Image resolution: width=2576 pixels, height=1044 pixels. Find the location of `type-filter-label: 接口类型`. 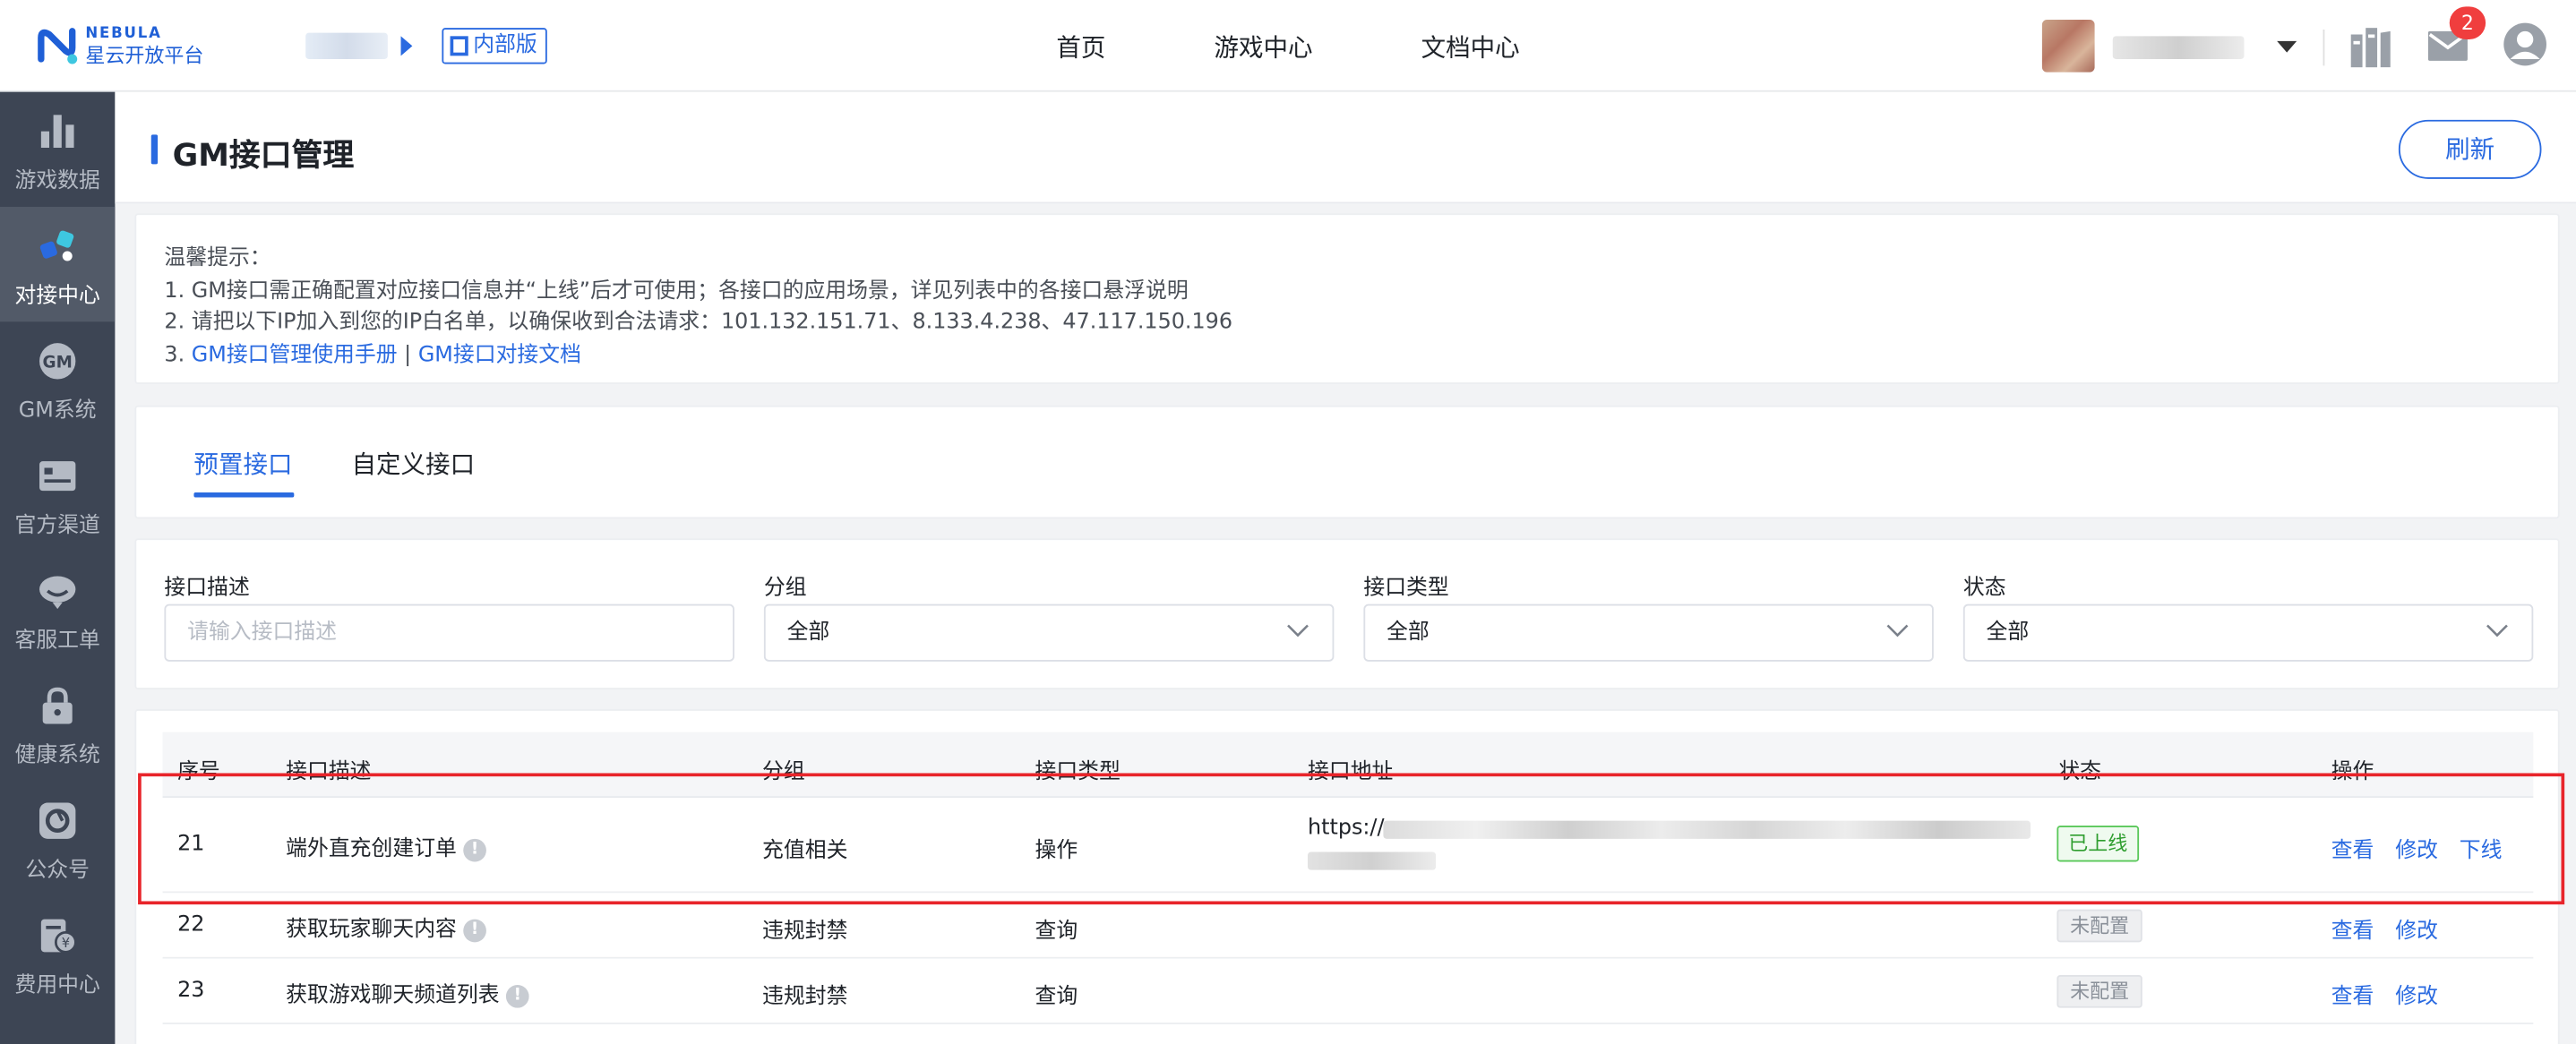

type-filter-label: 接口类型 is located at coordinates (1406, 588).